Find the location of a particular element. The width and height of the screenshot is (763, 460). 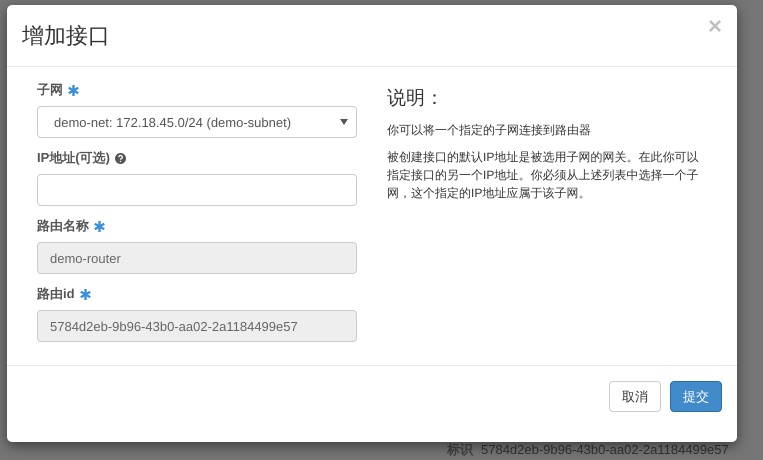

detail-value: 5784d2eb-9b96-43b0-aa02-2a1184499e57 is located at coordinates (605, 449).